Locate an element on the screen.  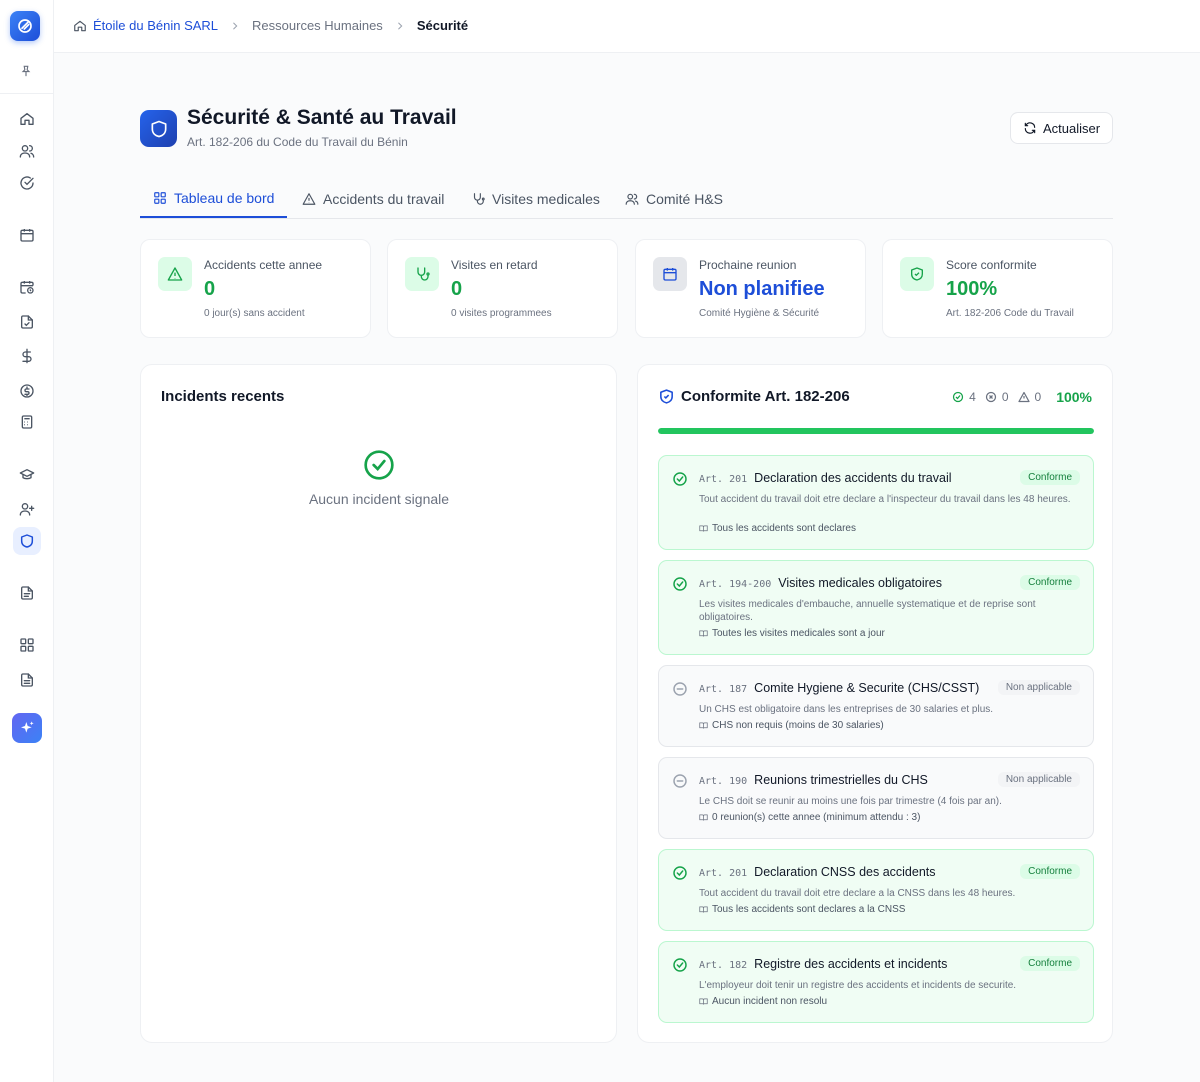
rule-note: Aucun incident non resolu is located at coordinates (763, 1001).